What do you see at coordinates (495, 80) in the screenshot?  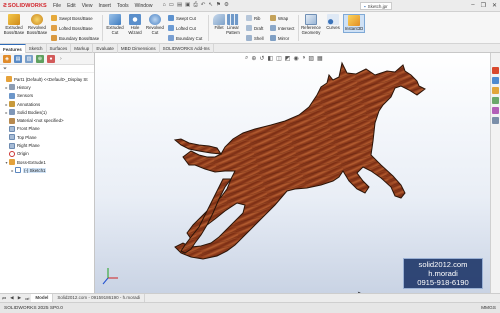 I see `design-library-icon` at bounding box center [495, 80].